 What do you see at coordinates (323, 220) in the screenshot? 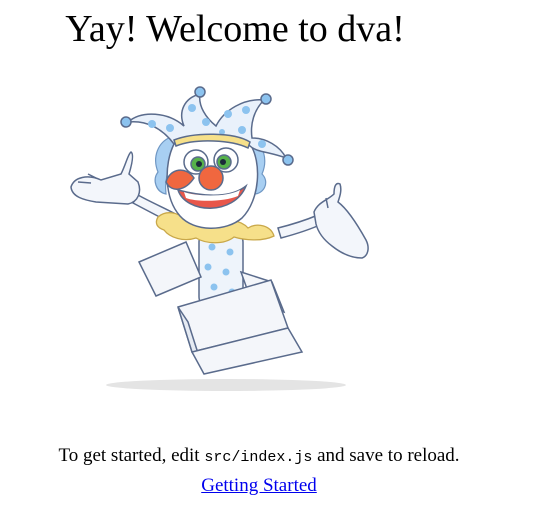
I see `right-hand` at bounding box center [323, 220].